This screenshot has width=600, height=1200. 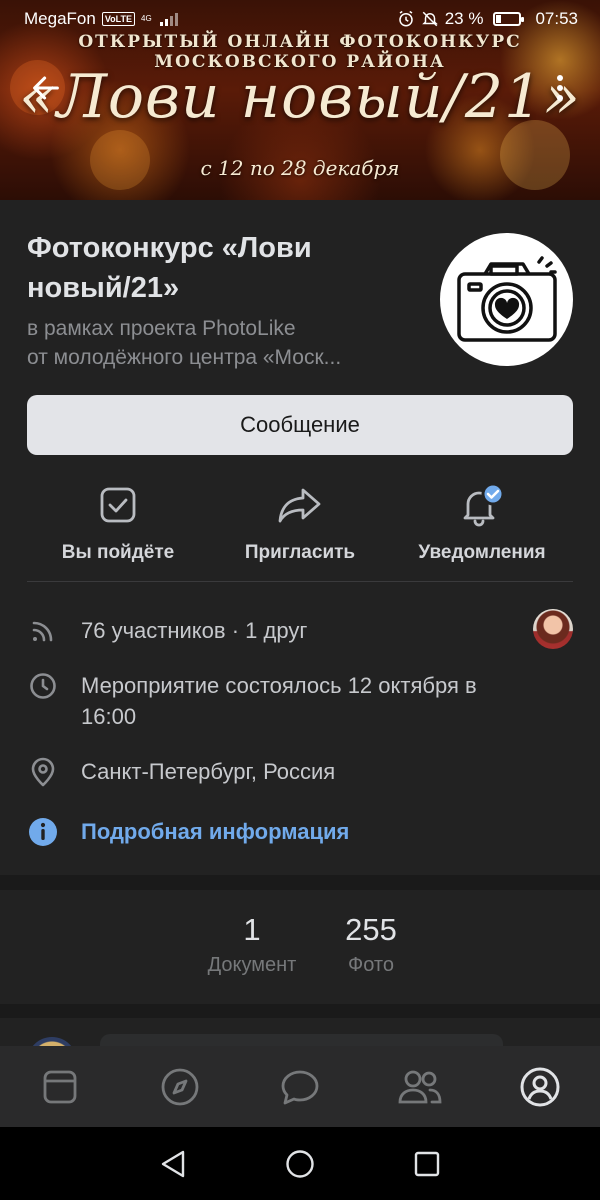 I want to click on system-back-button, so click(x=173, y=1164).